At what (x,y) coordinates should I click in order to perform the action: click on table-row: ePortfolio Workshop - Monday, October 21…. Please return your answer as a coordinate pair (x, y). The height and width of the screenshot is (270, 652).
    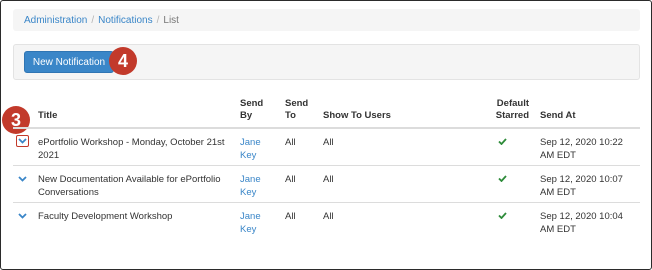
    Looking at the image, I should click on (326, 147).